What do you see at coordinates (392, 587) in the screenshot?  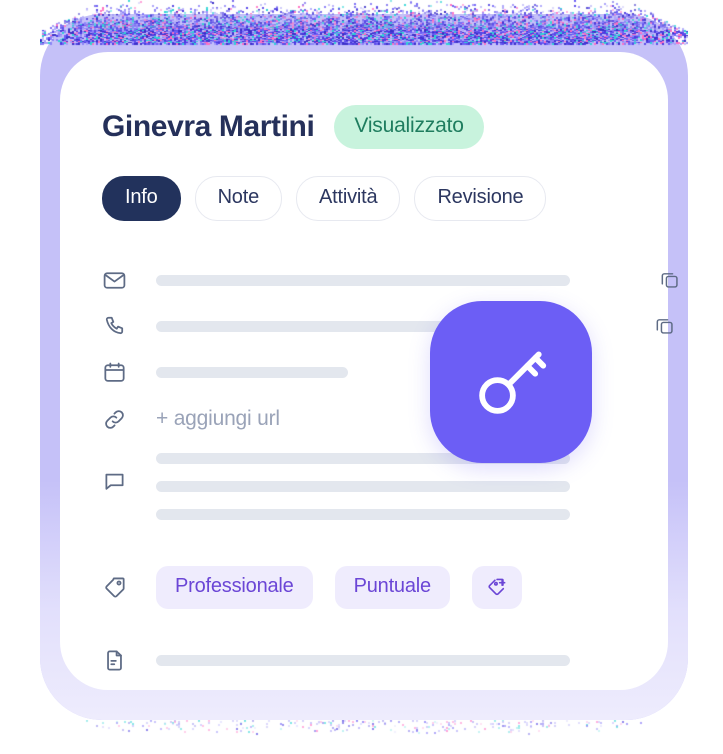 I see `tag-chip: Puntuale` at bounding box center [392, 587].